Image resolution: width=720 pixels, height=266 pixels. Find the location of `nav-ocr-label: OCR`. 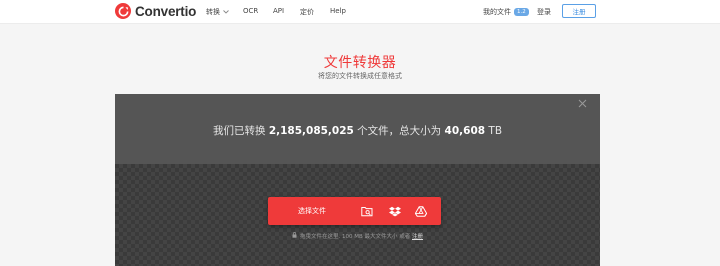

nav-ocr-label: OCR is located at coordinates (251, 11).